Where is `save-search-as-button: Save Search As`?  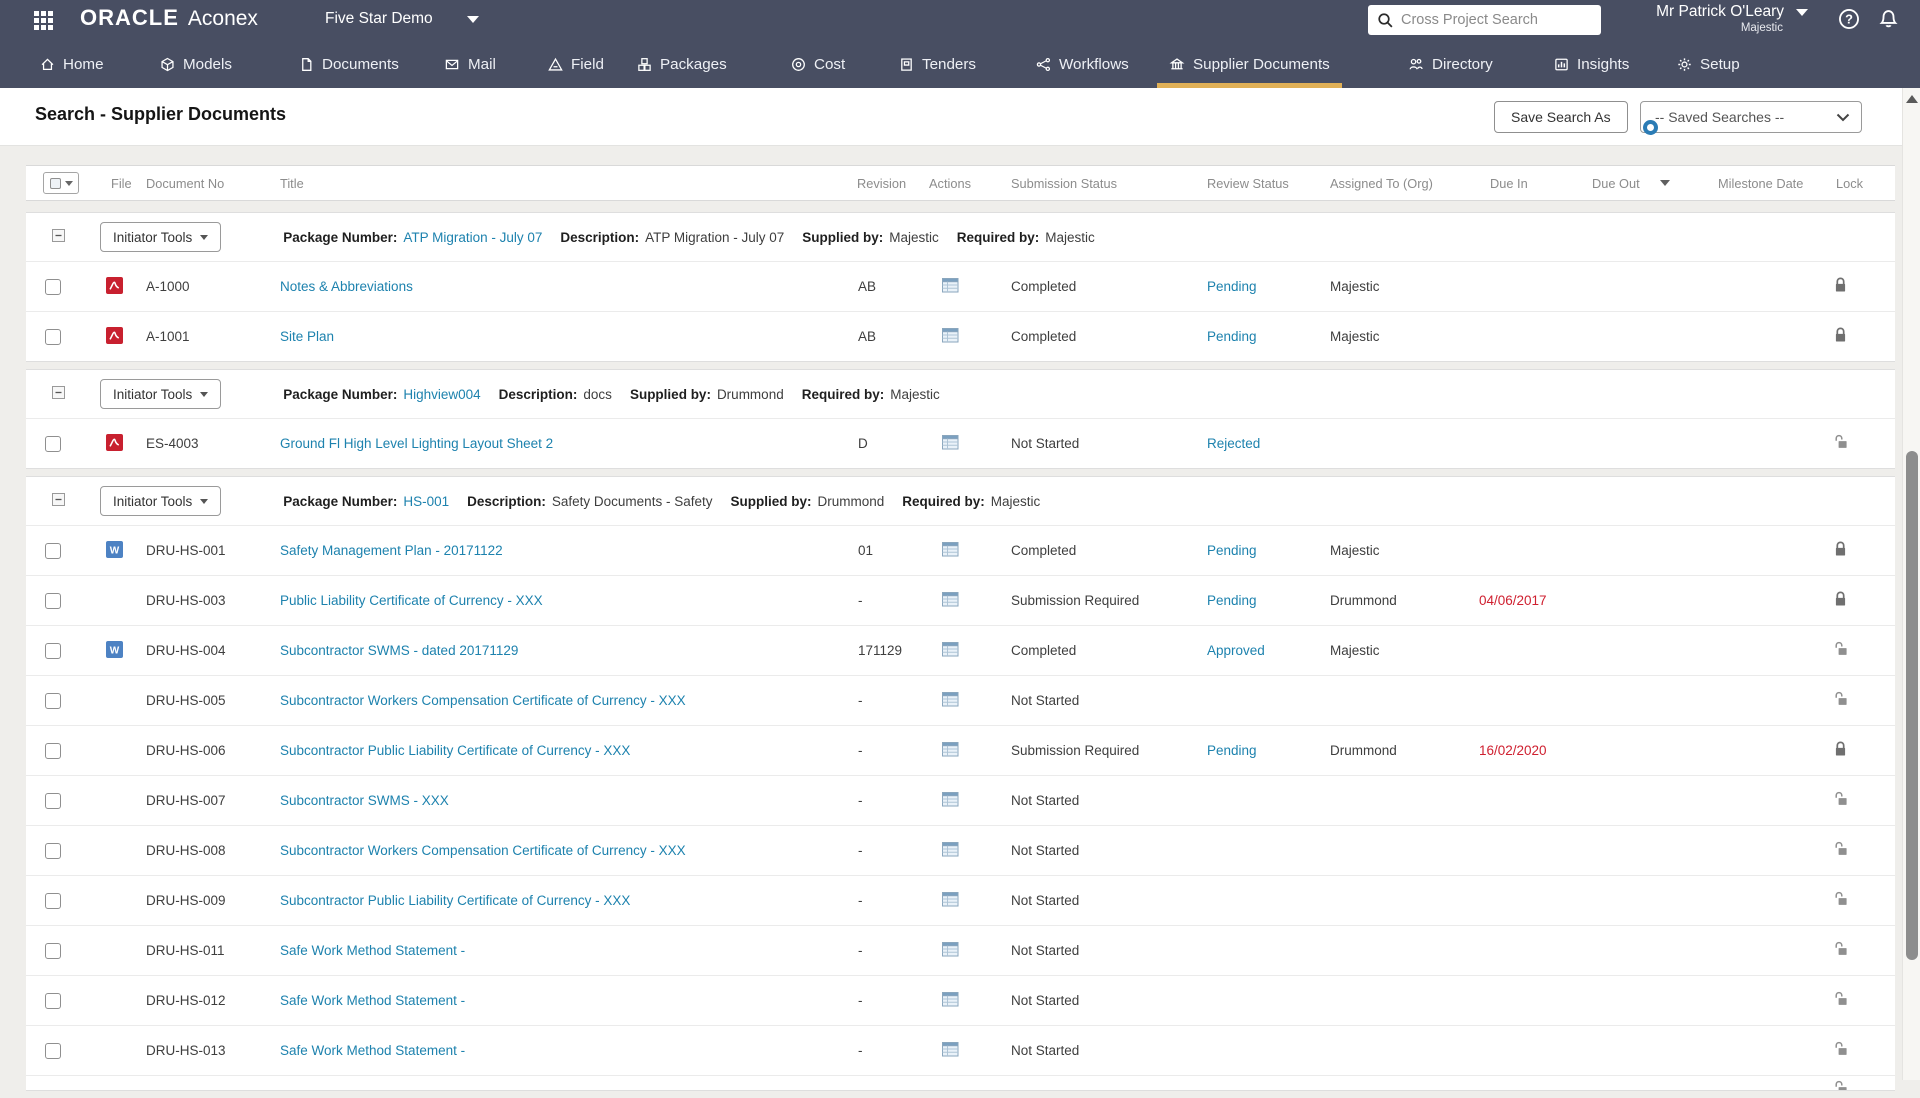
save-search-as-button: Save Search As is located at coordinates (1561, 117).